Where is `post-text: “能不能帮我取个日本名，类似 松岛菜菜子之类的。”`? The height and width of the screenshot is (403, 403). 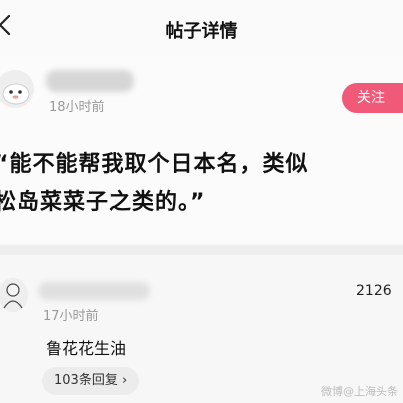 post-text: “能不能帮我取个日本名，类似 松岛菜菜子之类的。” is located at coordinates (154, 183).